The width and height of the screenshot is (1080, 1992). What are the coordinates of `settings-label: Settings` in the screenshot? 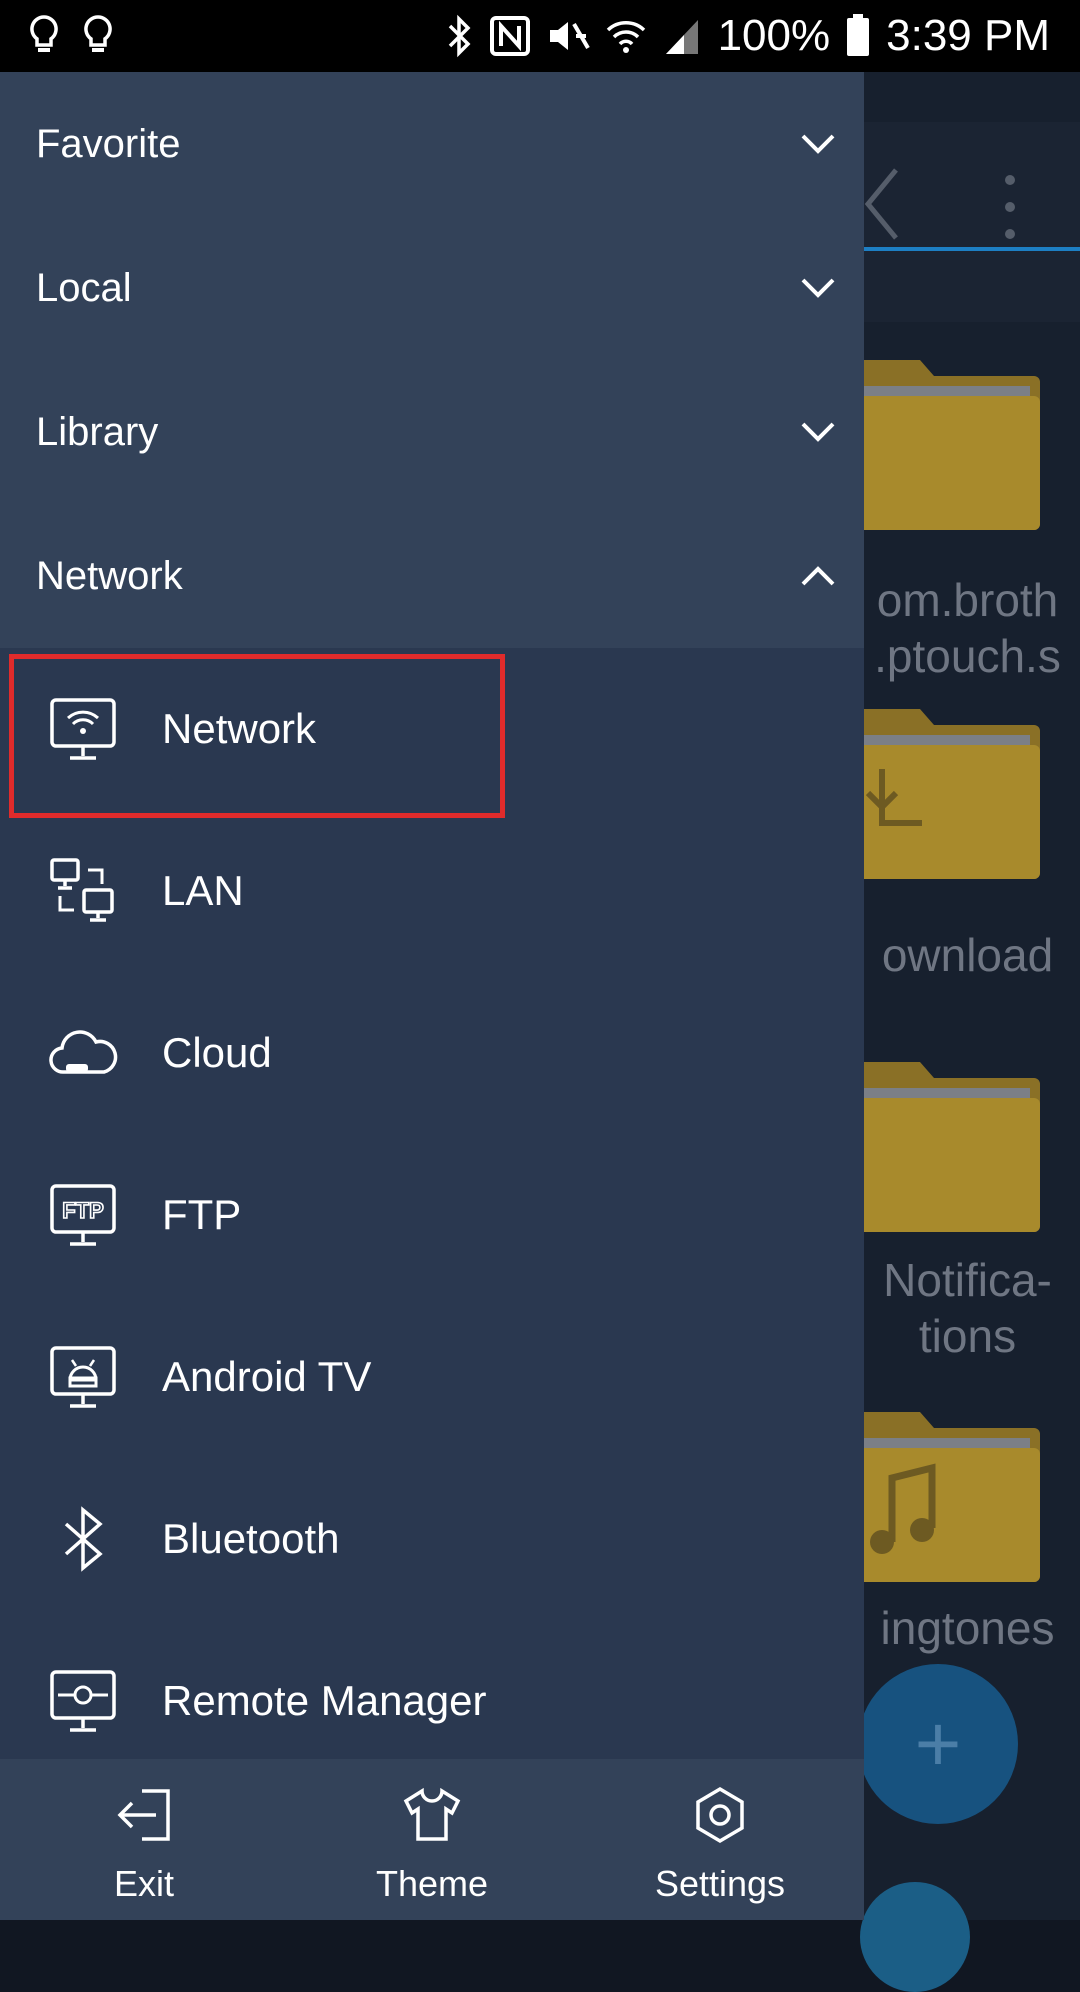 It's located at (720, 1883).